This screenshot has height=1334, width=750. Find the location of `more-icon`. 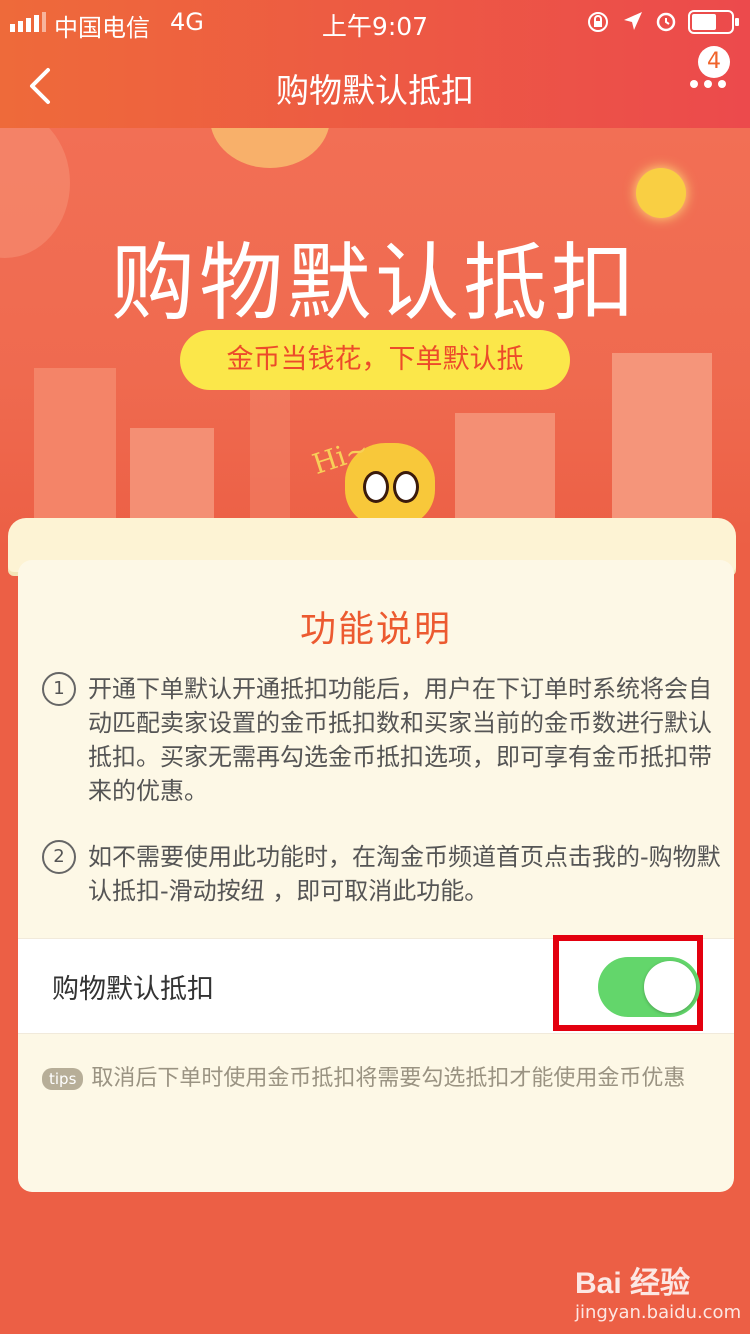

more-icon is located at coordinates (708, 84).